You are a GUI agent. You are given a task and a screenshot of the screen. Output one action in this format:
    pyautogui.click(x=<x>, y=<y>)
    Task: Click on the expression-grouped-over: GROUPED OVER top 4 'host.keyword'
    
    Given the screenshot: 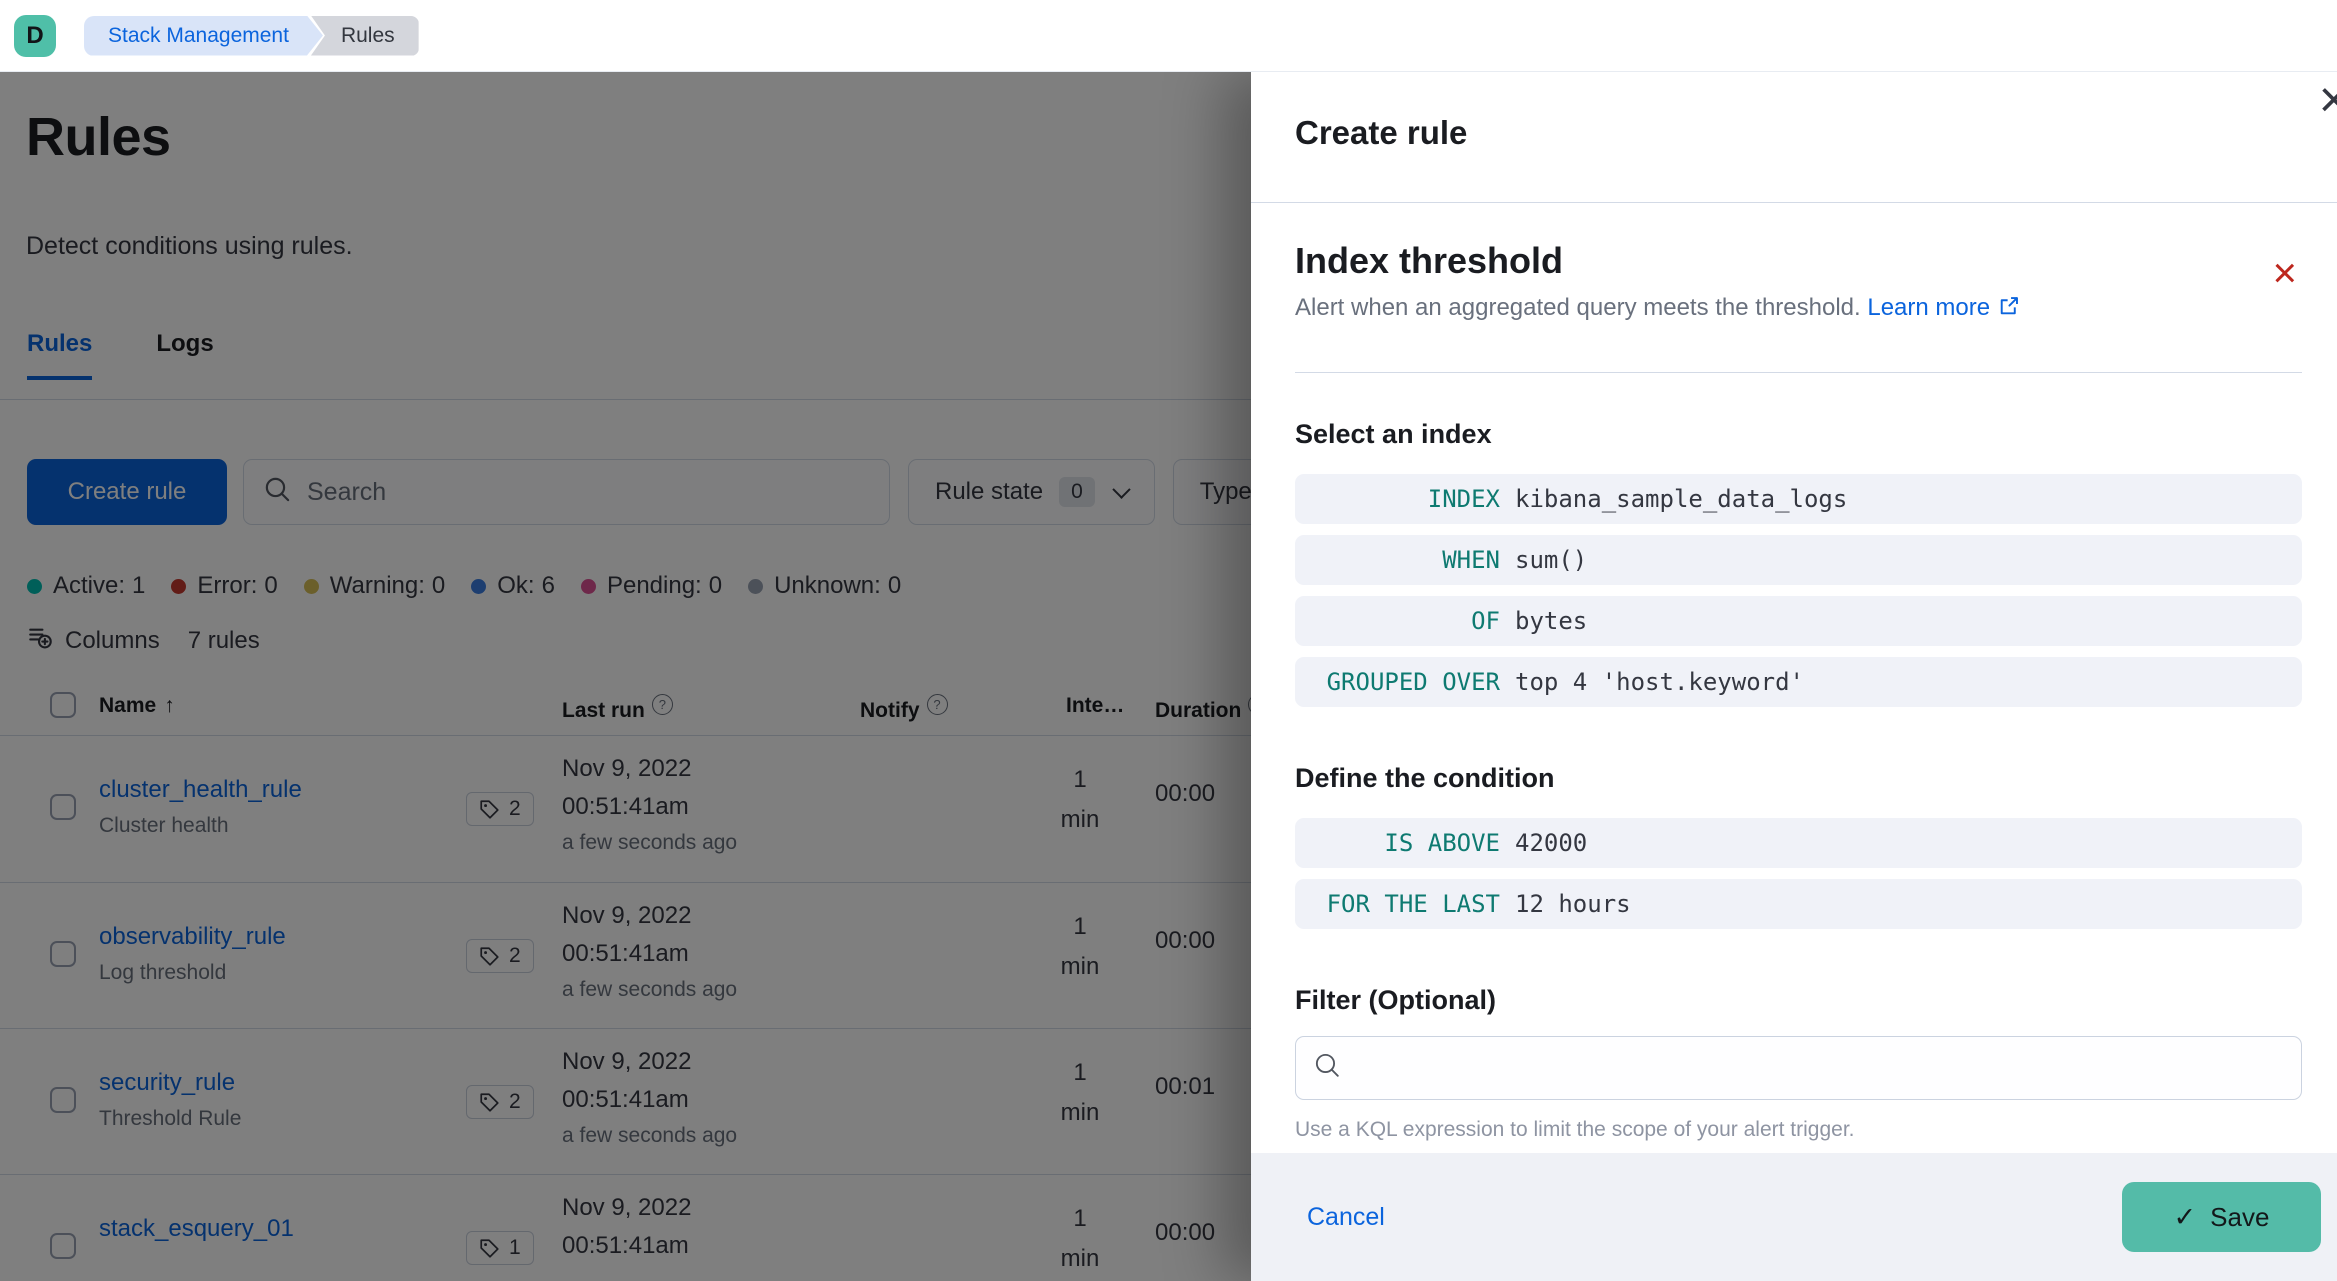 What is the action you would take?
    pyautogui.click(x=1798, y=682)
    